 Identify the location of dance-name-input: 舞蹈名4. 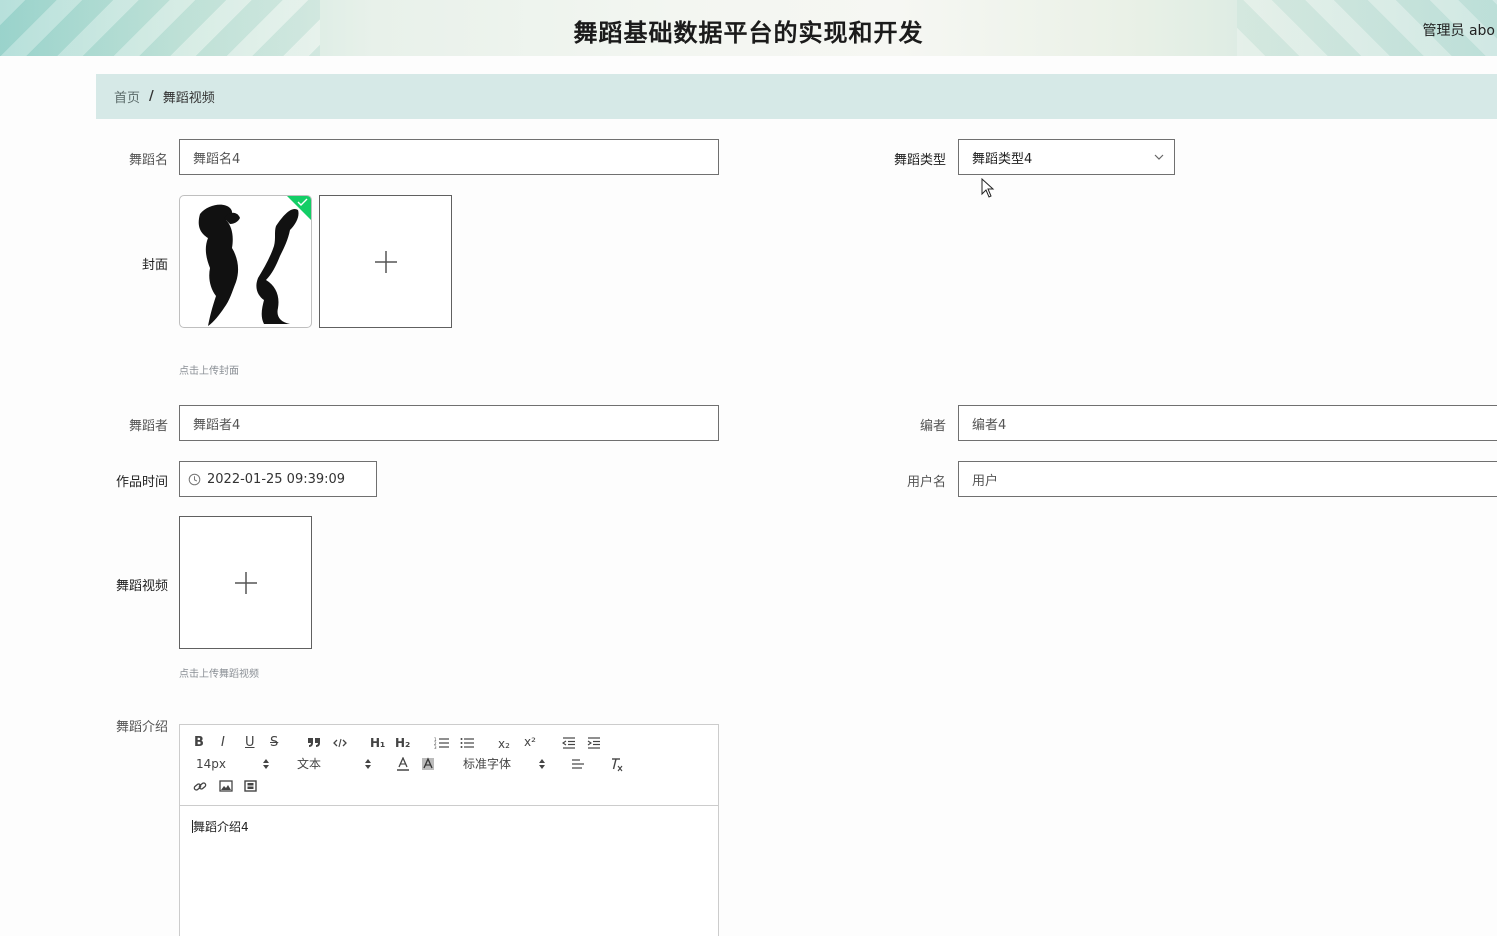
(449, 157).